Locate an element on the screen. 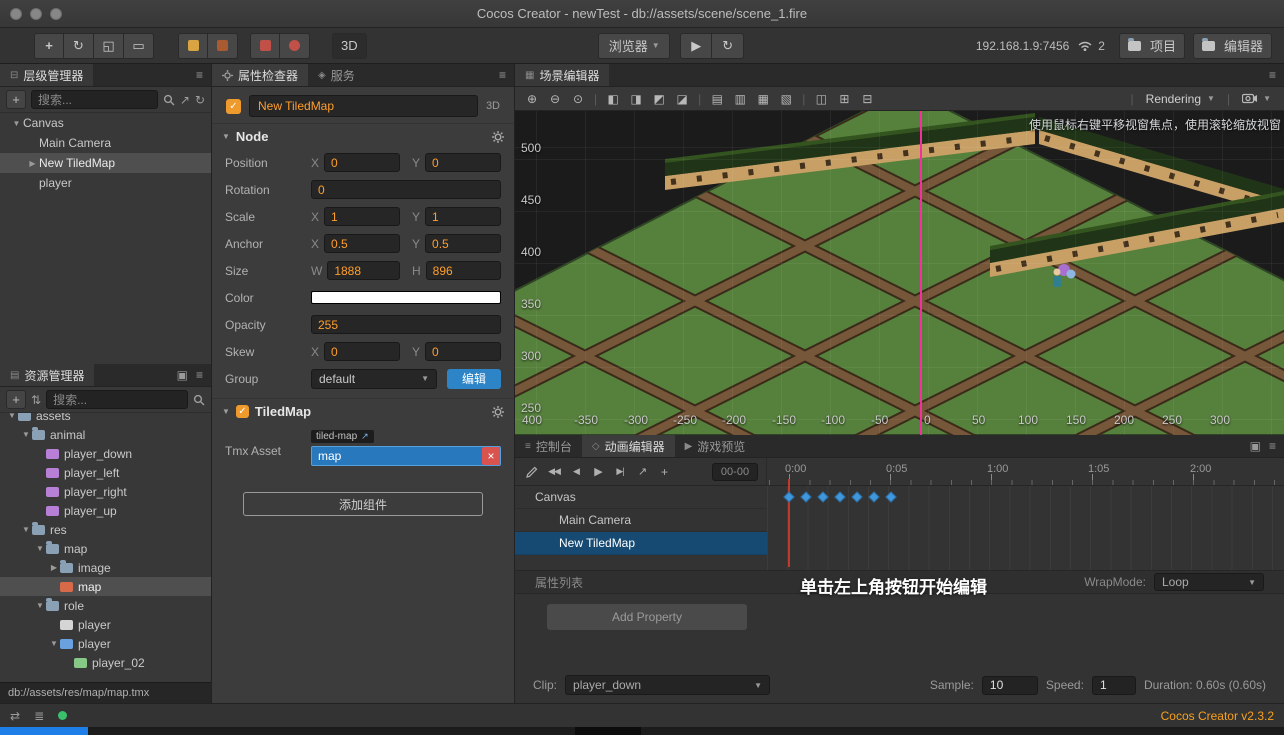  align-left-icon: ◧ is located at coordinates (613, 99).